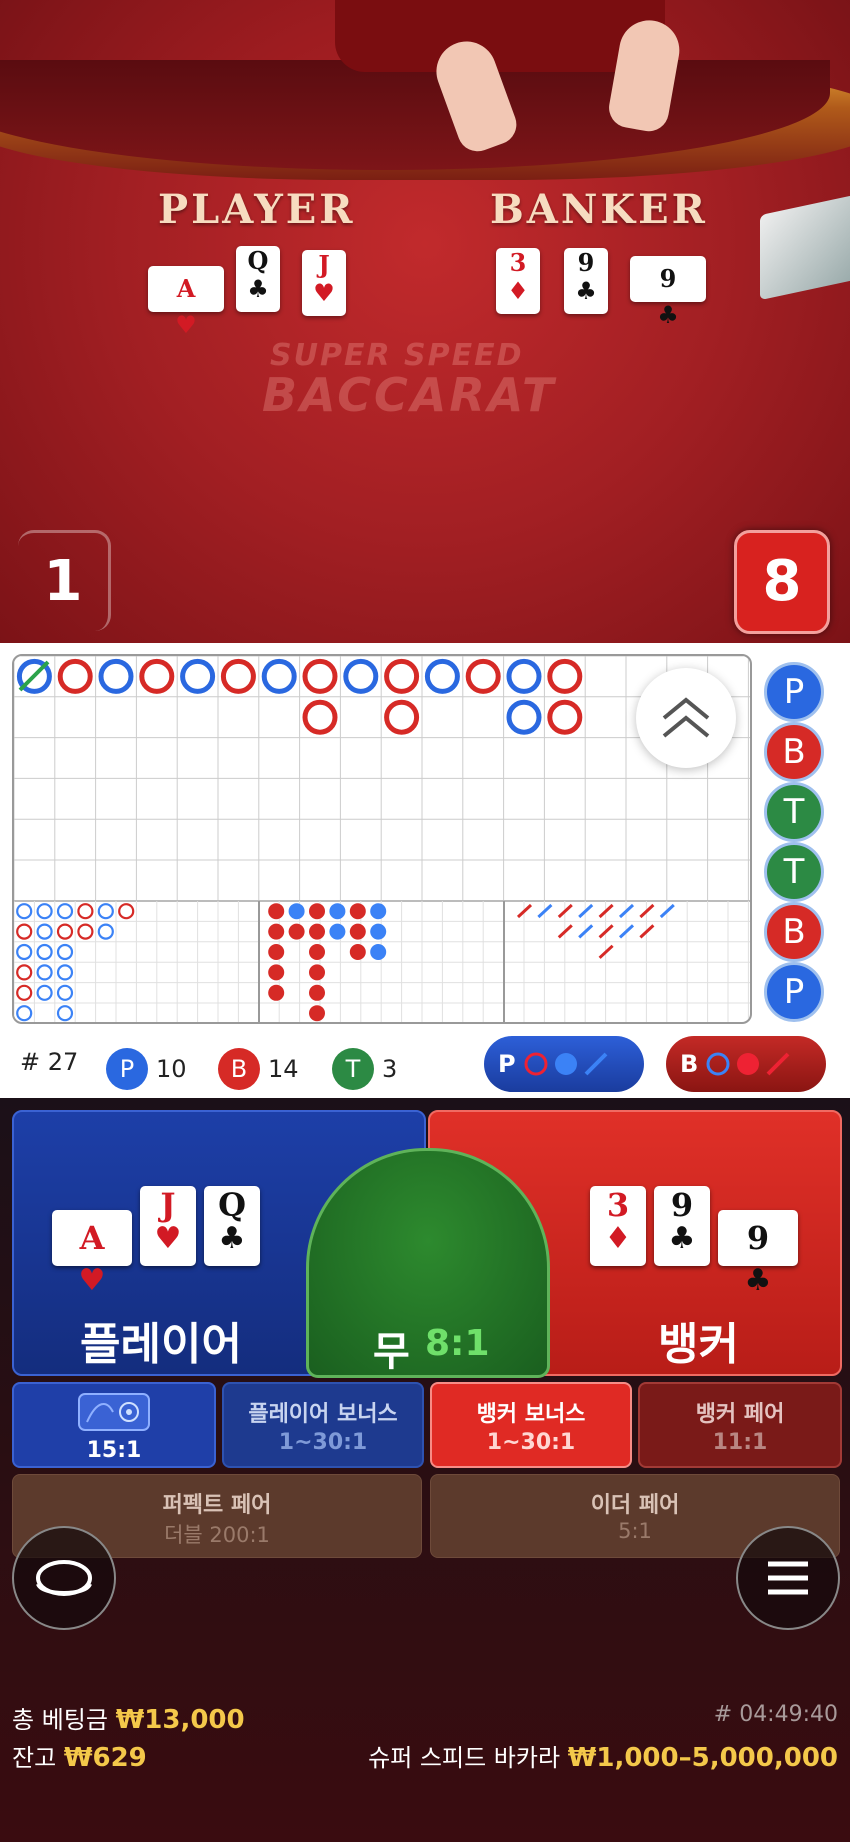 The width and height of the screenshot is (850, 1842). Describe the element at coordinates (186, 288) in the screenshot. I see `card-rank: A` at that location.